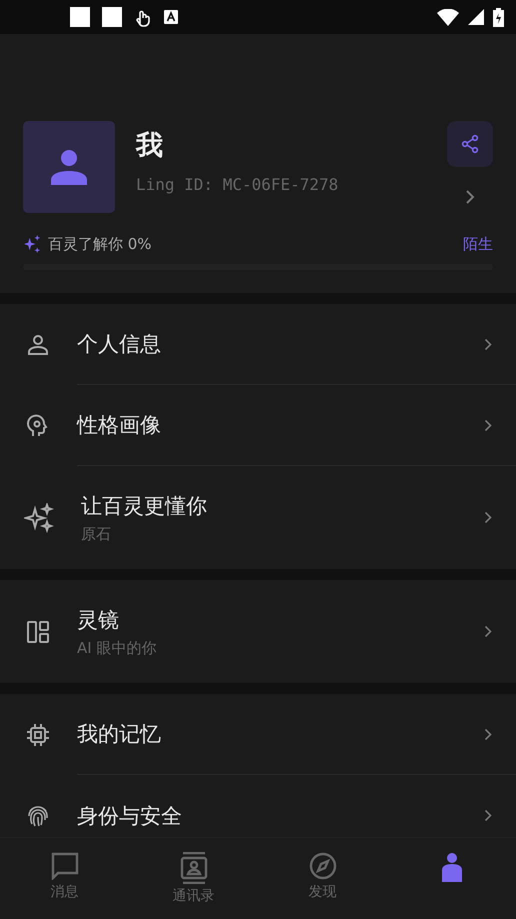 This screenshot has width=516, height=919. What do you see at coordinates (119, 734) in the screenshot?
I see `menu-item-title: 我的记忆` at bounding box center [119, 734].